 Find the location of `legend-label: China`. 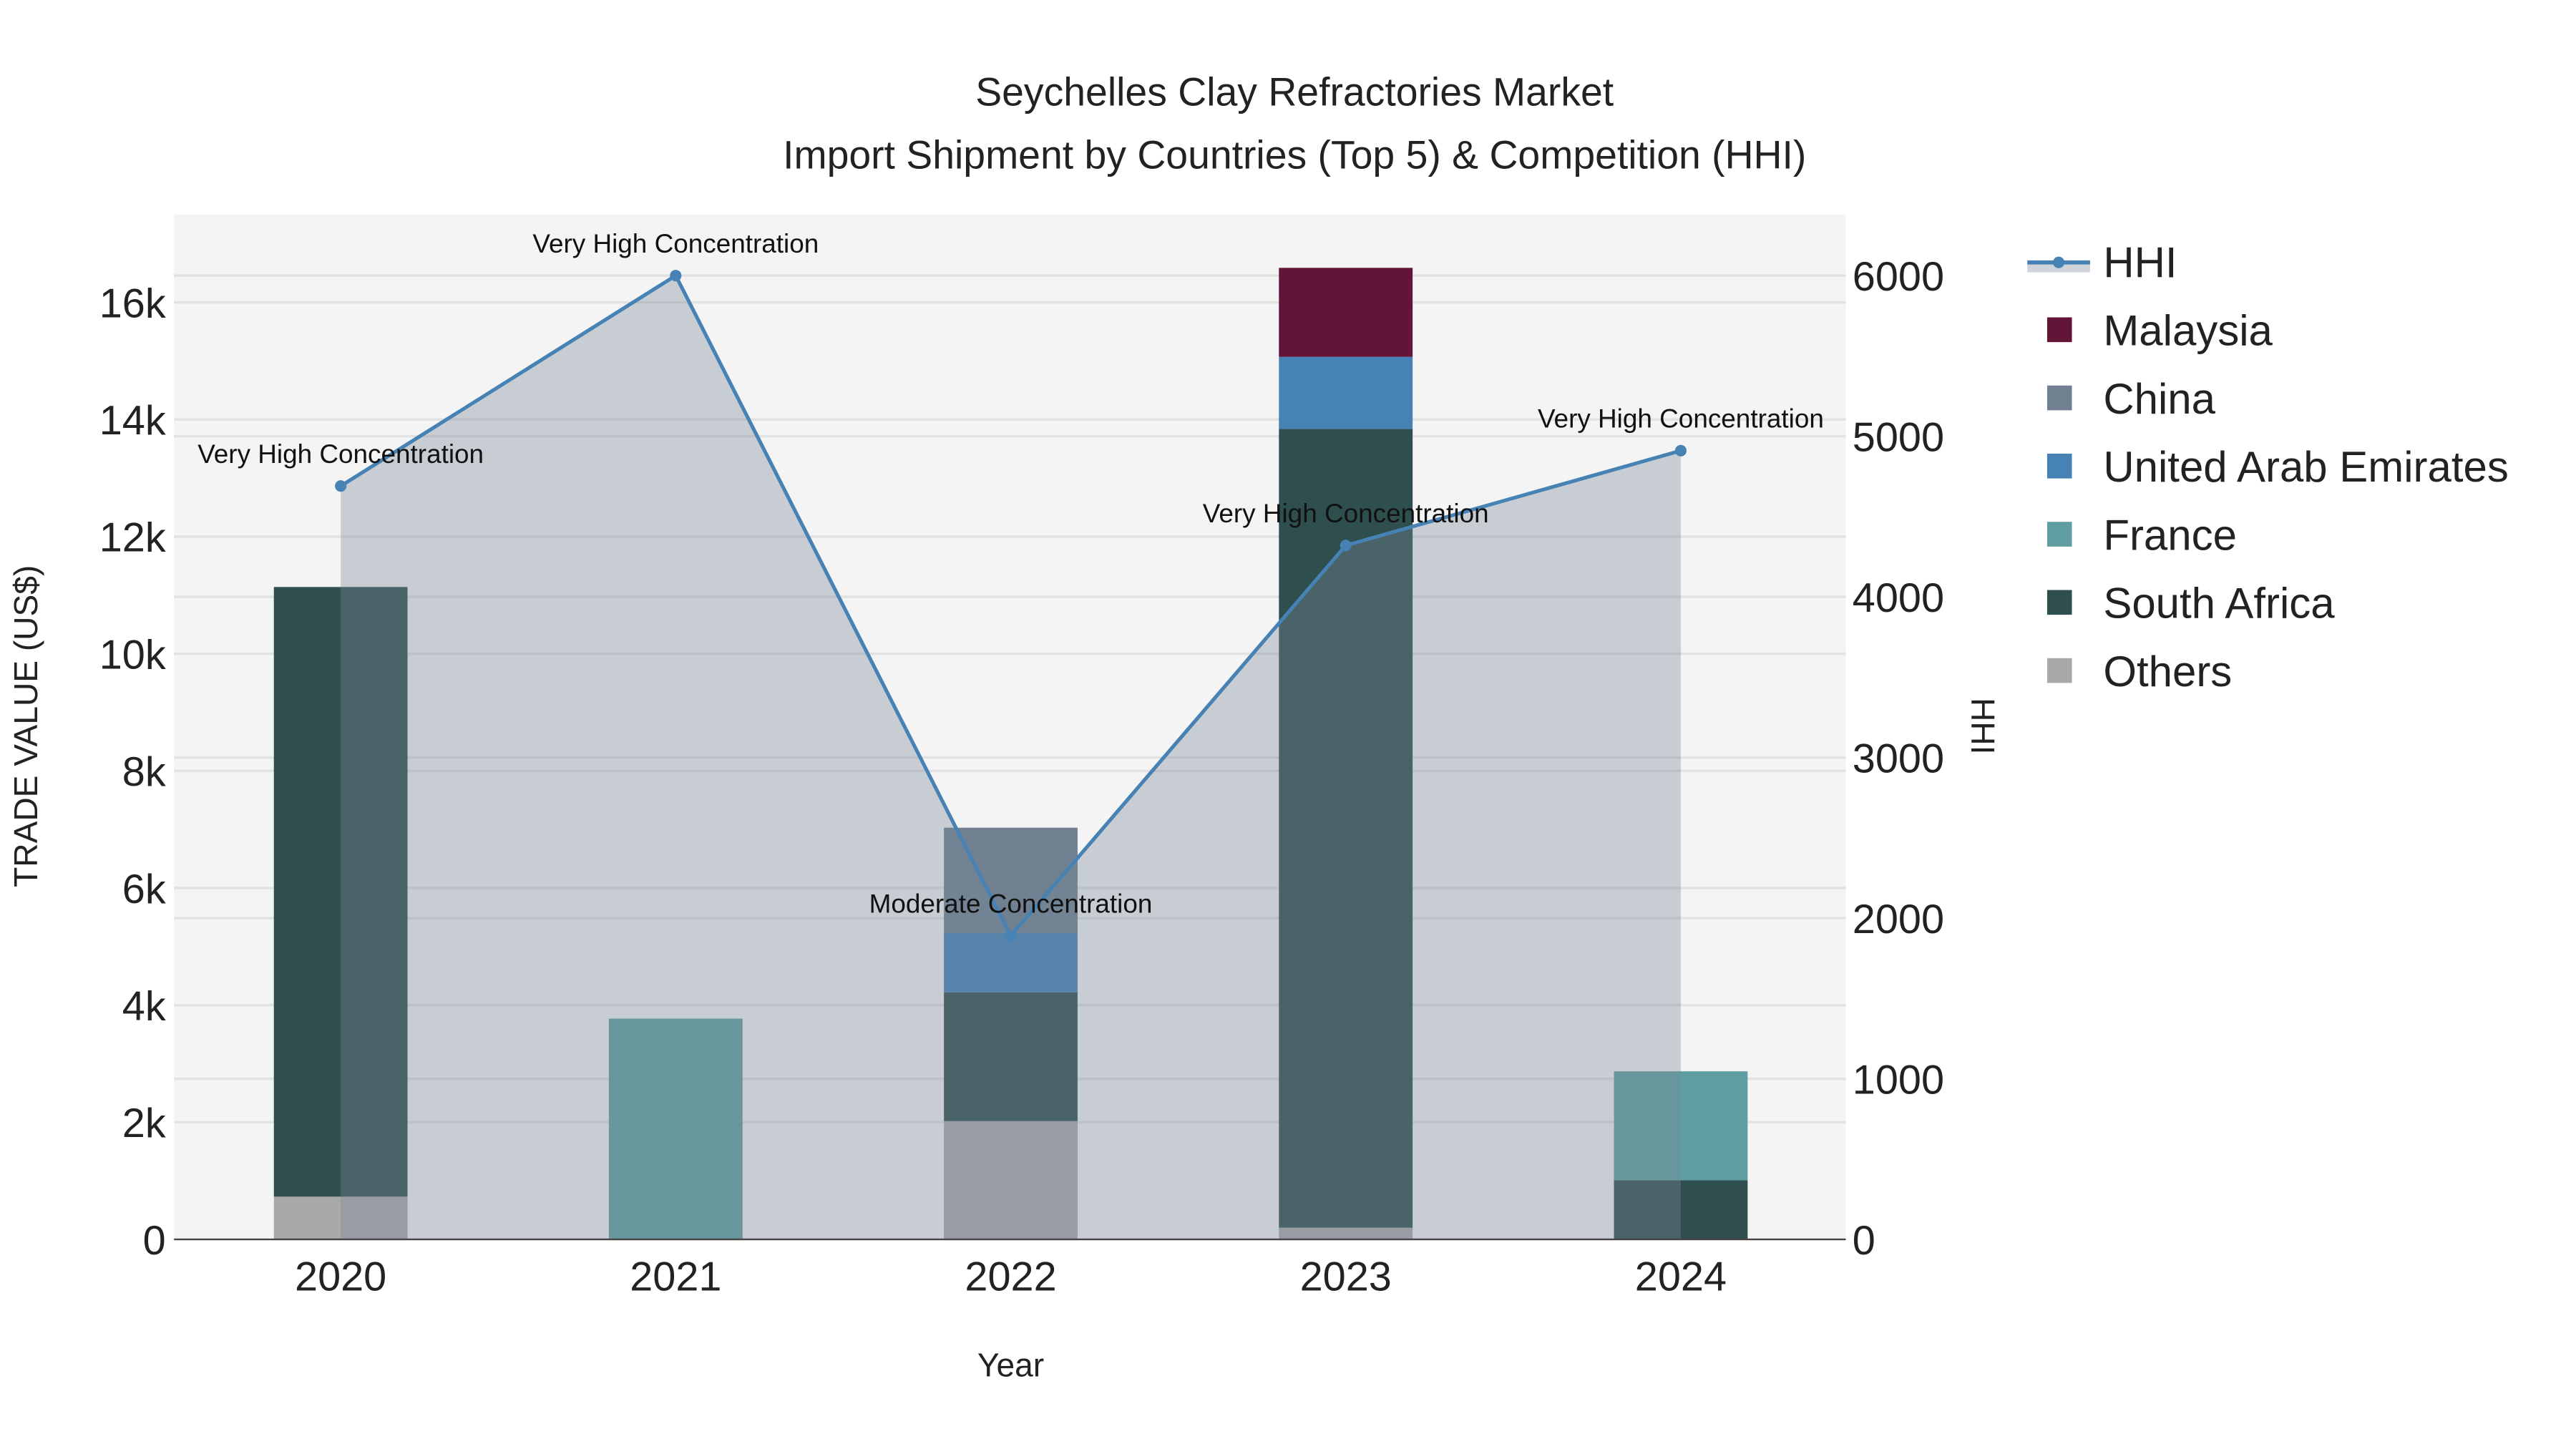

legend-label: China is located at coordinates (2159, 399).